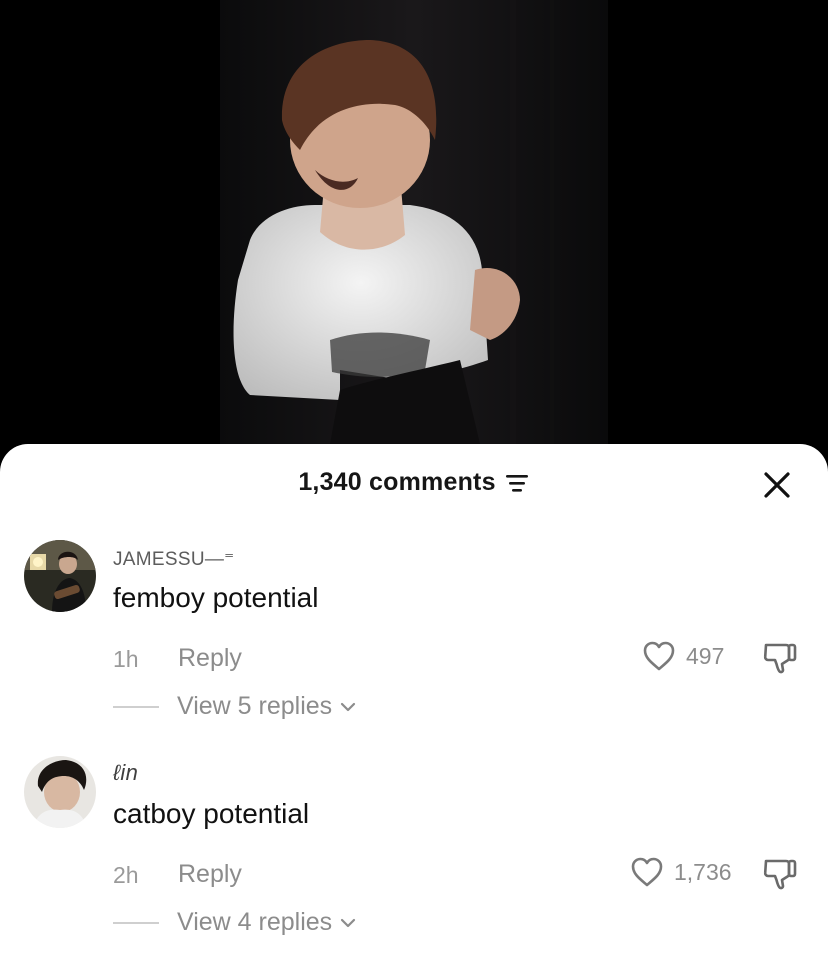  I want to click on sort-icon, so click(517, 483).